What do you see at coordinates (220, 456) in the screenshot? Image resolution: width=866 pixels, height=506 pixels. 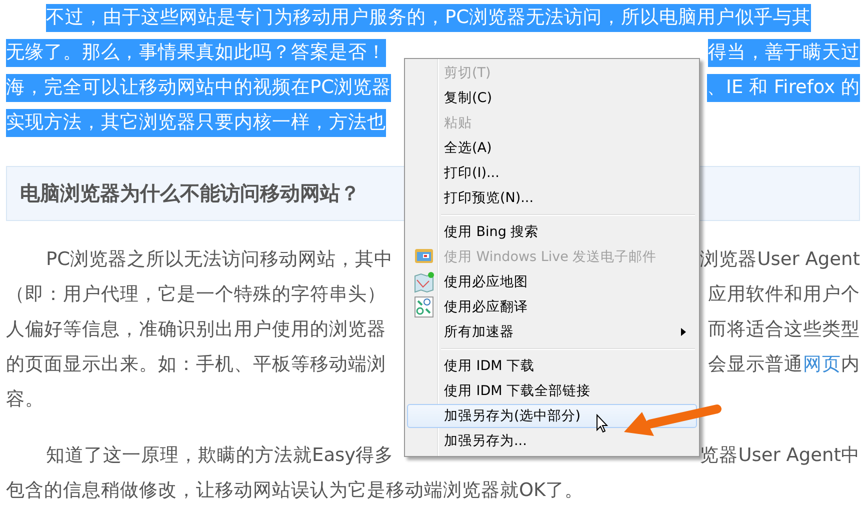 I see `paragraph-text: 知道了这一原理，欺瞒的方法就Easy得多` at bounding box center [220, 456].